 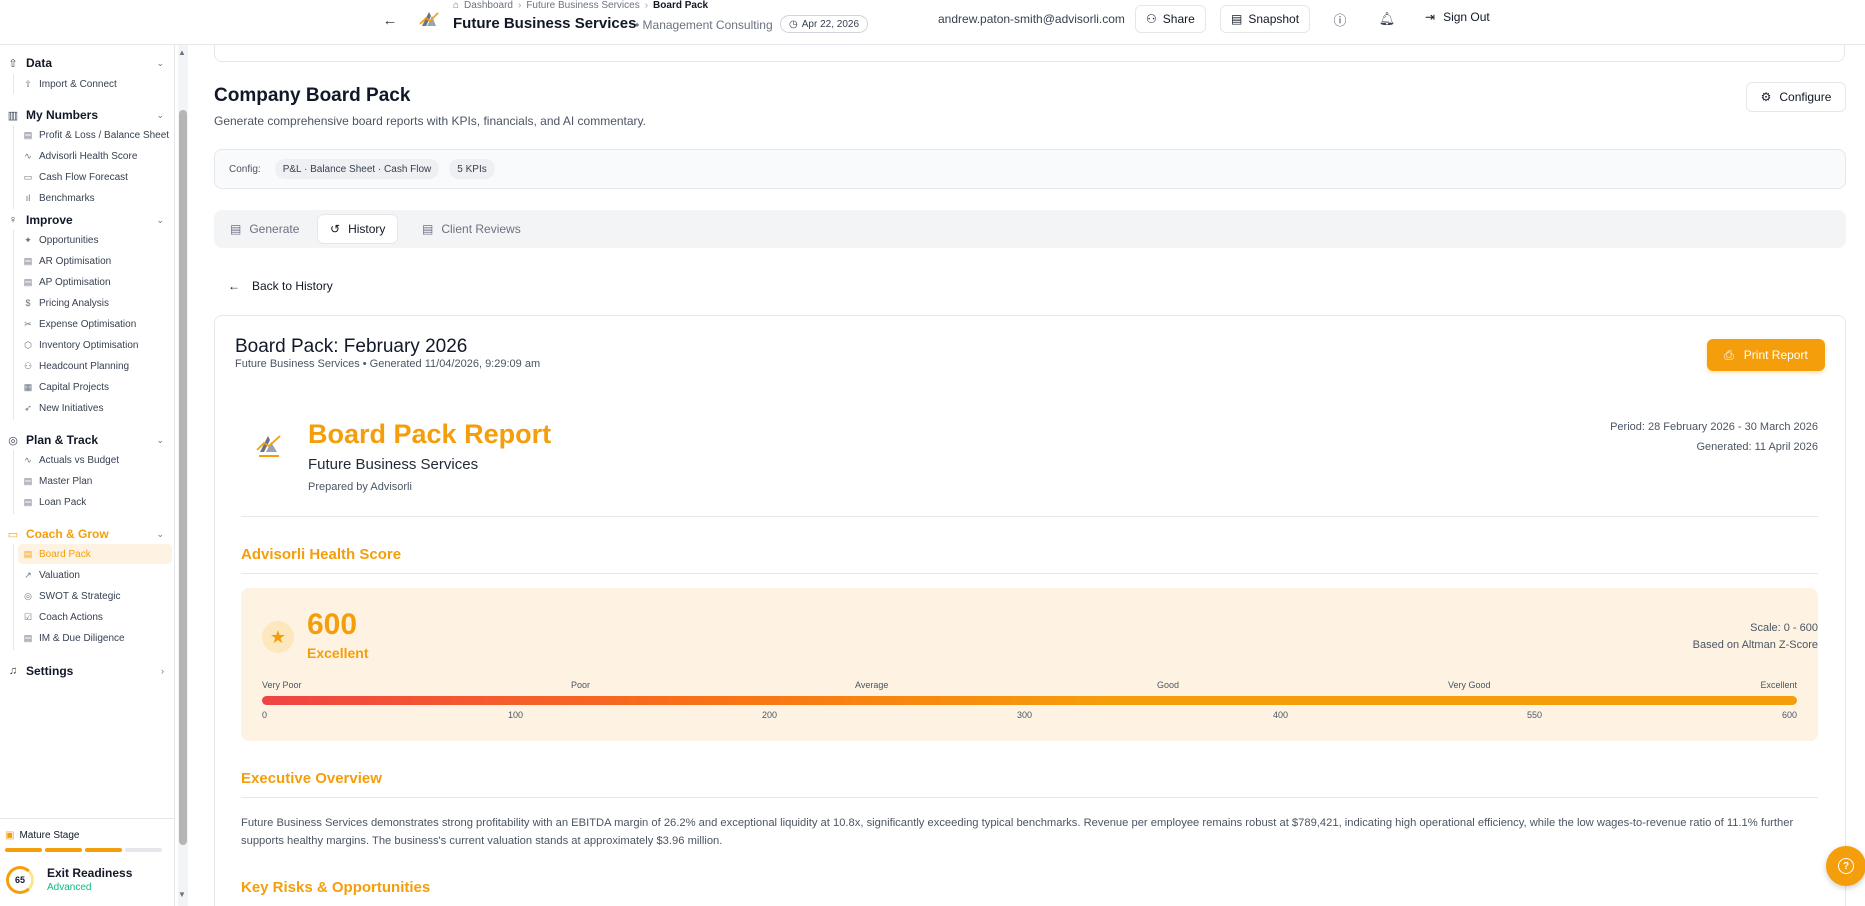 I want to click on sidebar-section-improve: ♀ Improve ⌄, so click(x=85, y=220).